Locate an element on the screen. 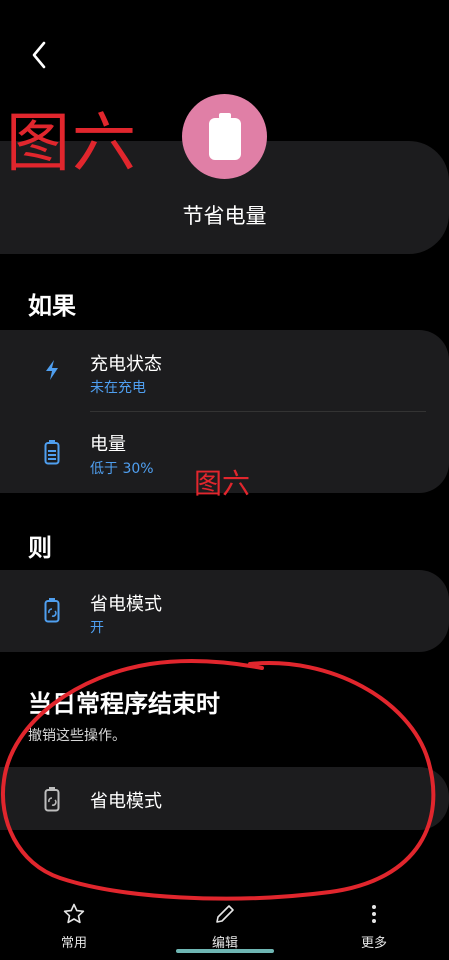  if-section-title: 如果 is located at coordinates (52, 306).